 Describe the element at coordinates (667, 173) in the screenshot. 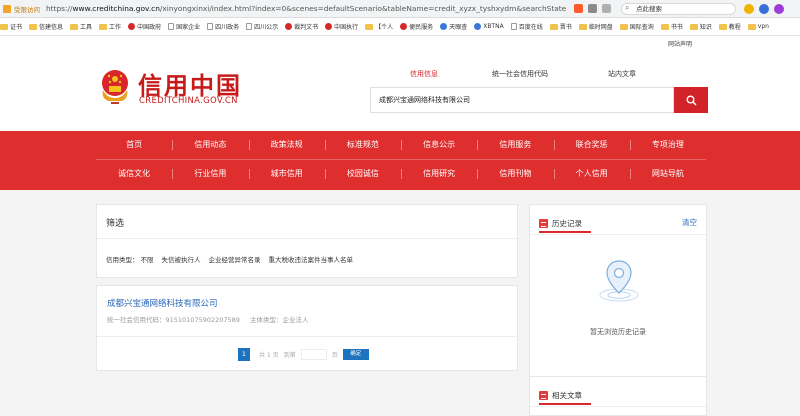

I see `nav-item: 网站导航` at that location.